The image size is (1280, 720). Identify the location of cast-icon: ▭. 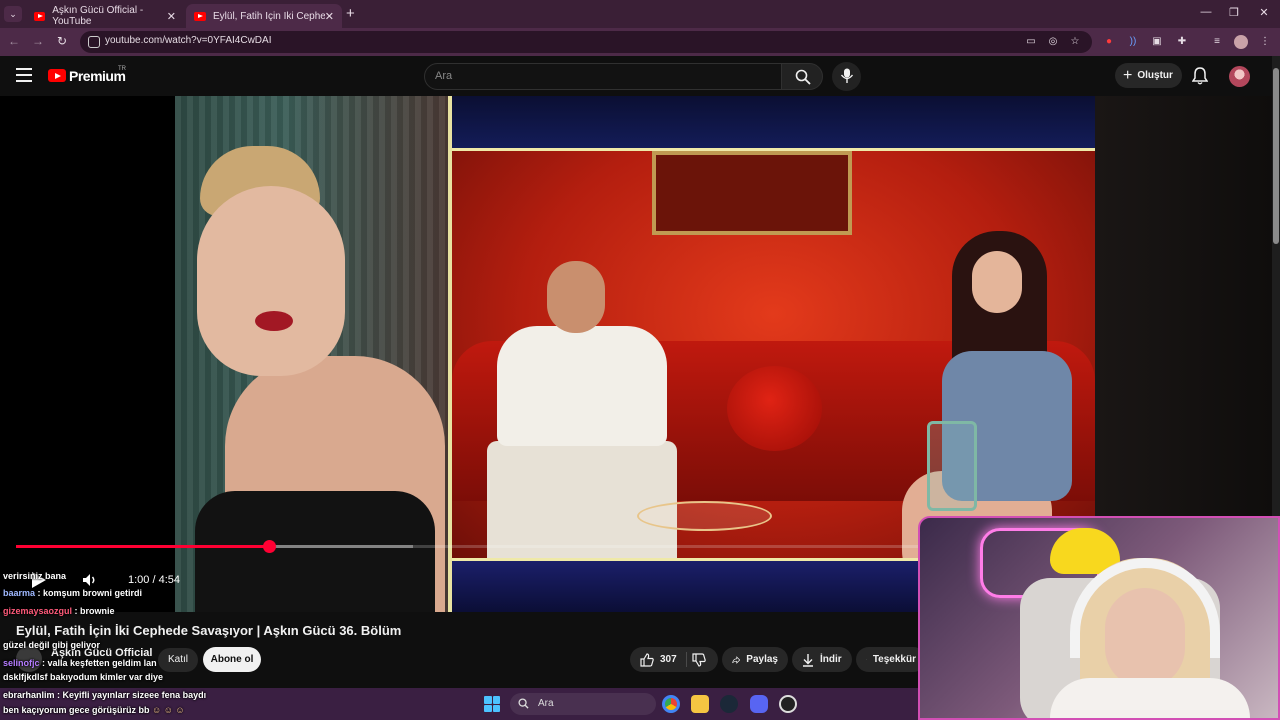
(1031, 42).